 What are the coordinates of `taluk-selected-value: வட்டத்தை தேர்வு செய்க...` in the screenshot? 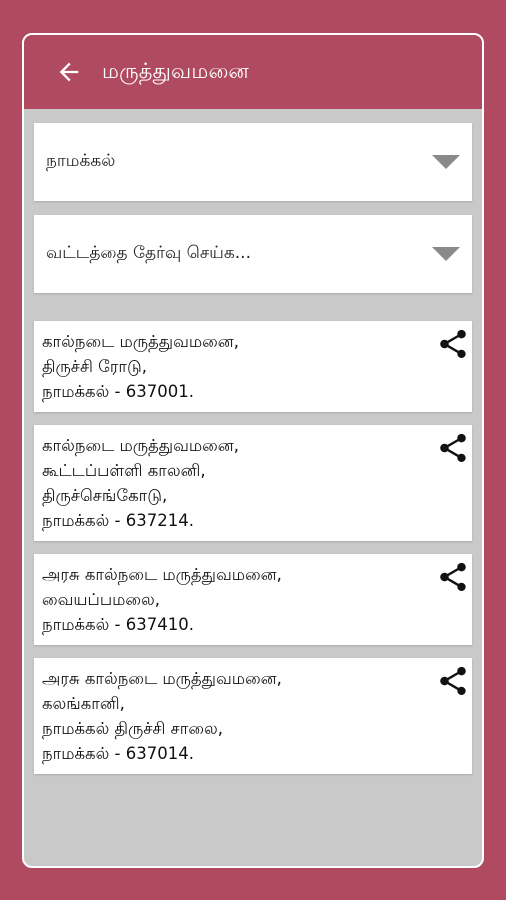 It's located at (148, 253).